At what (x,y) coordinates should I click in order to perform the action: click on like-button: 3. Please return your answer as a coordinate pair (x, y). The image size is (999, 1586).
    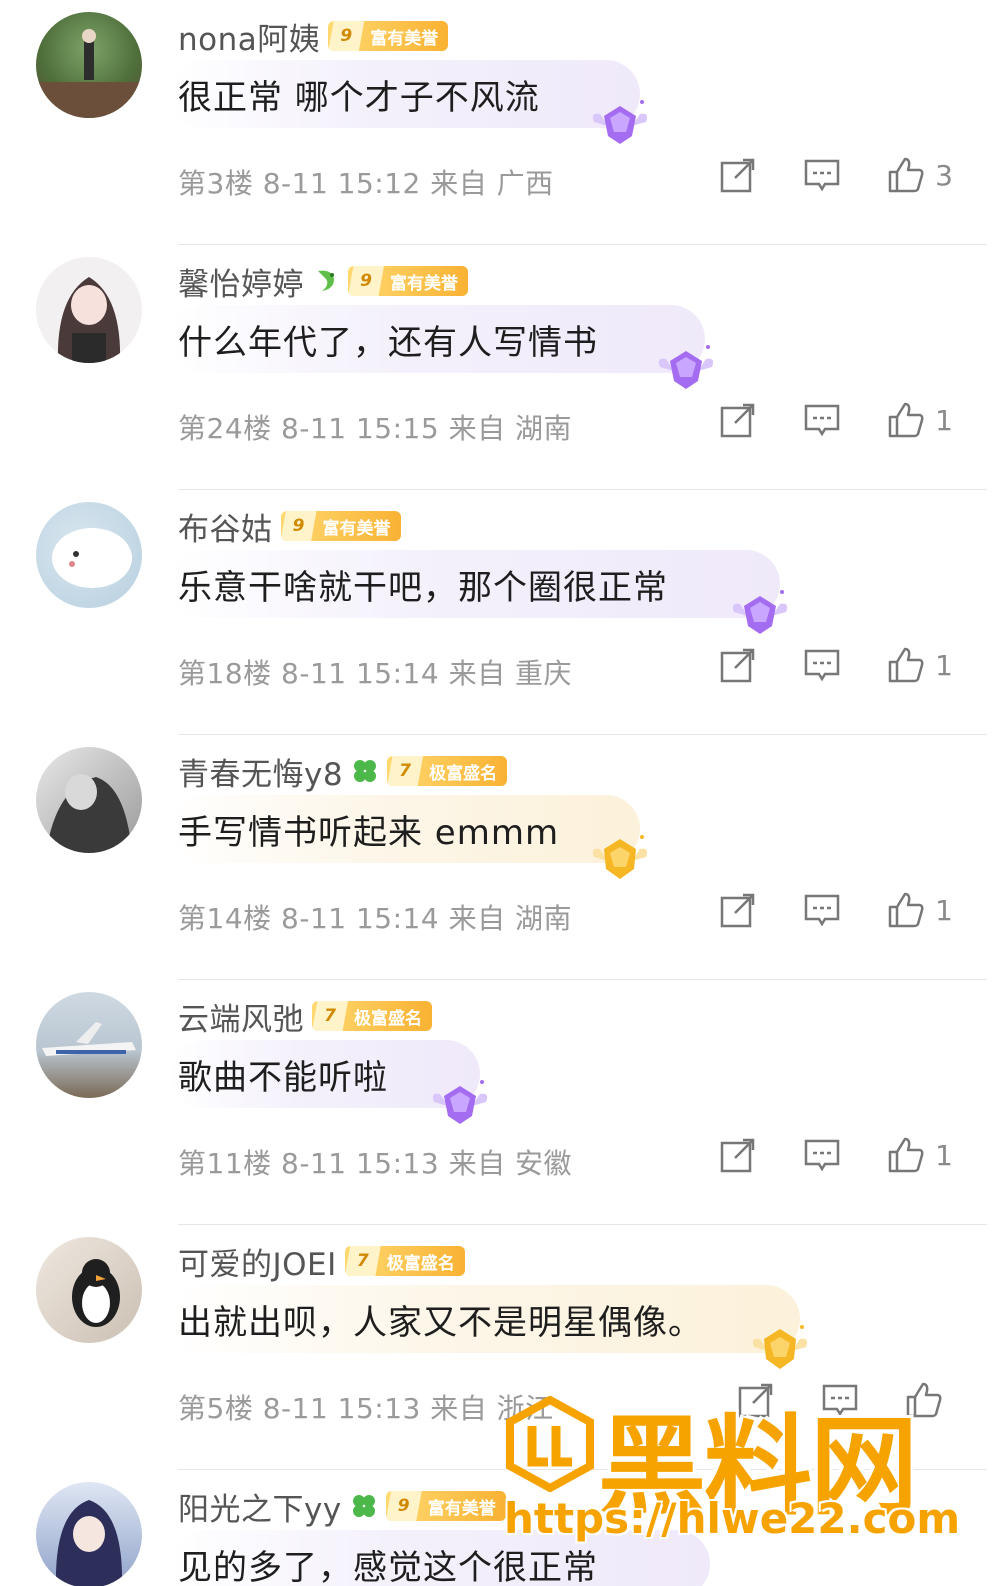
    Looking at the image, I should click on (920, 175).